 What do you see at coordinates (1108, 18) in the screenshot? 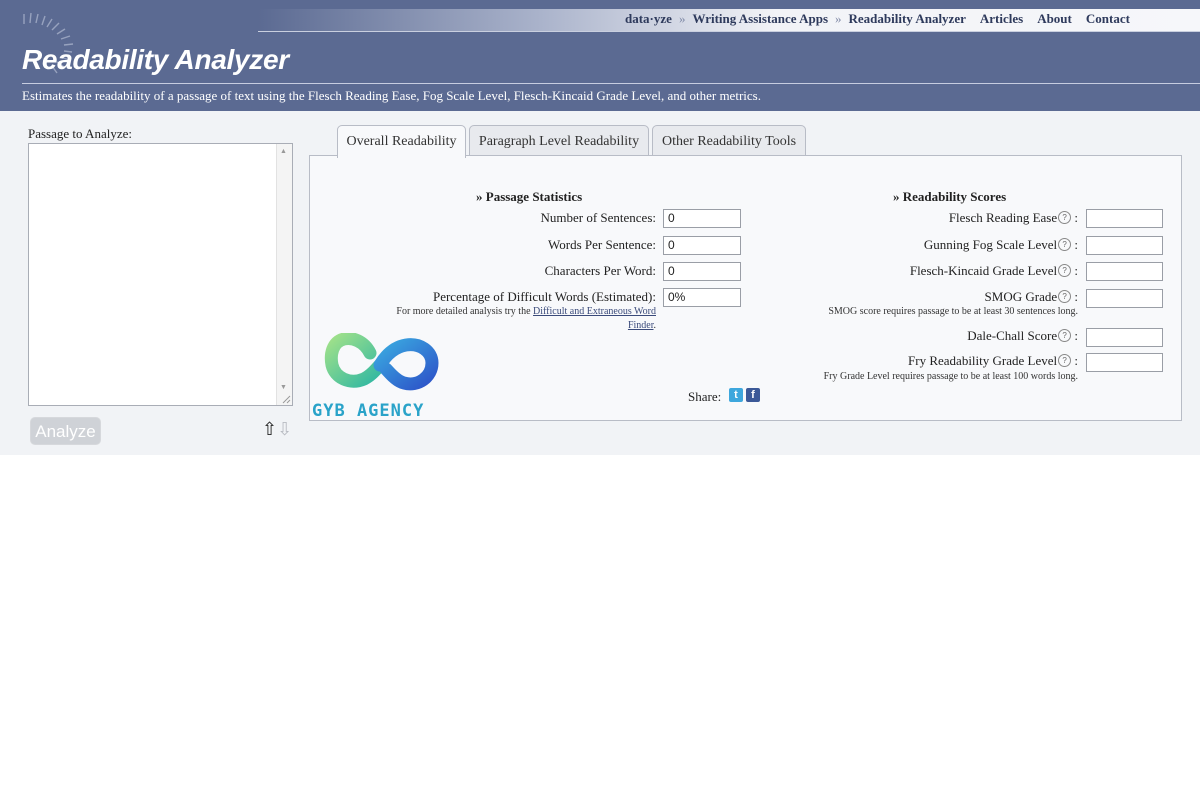
I see `nav-link-contact: Contact` at bounding box center [1108, 18].